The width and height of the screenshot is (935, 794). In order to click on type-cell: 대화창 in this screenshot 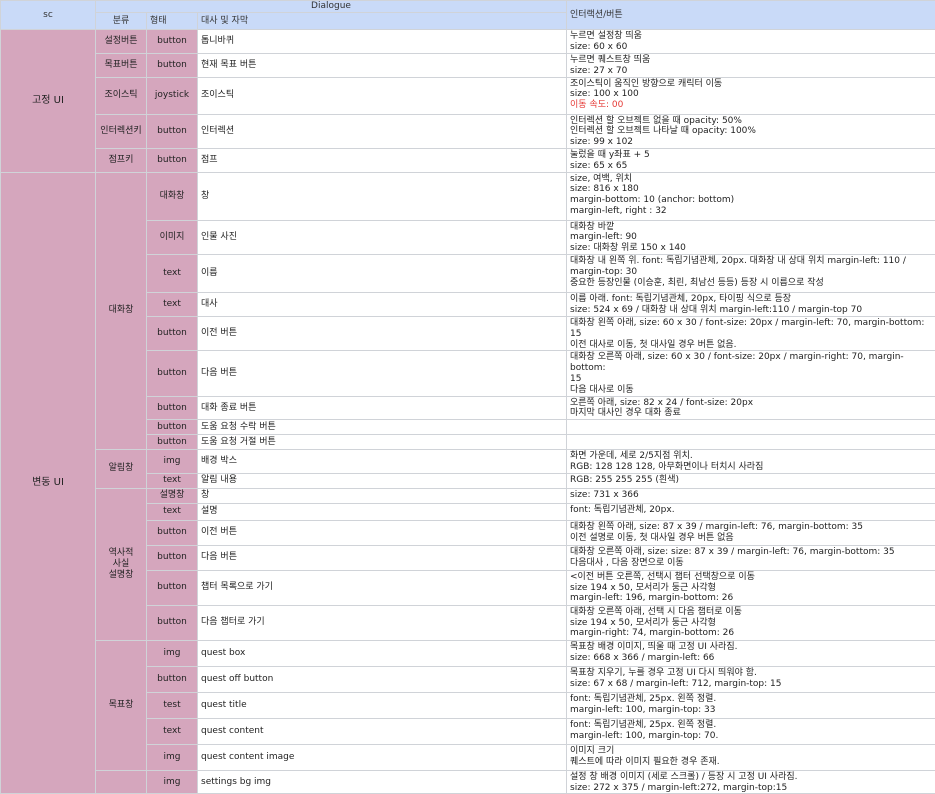, I will do `click(172, 196)`.